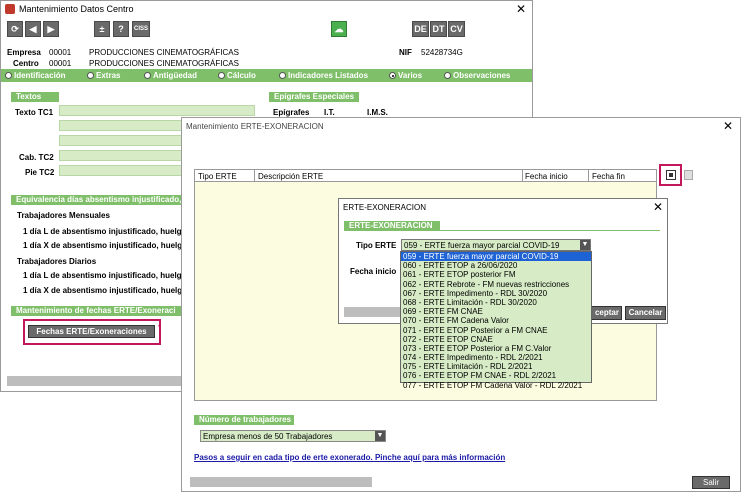  I want to click on main-status-bar, so click(97, 381).